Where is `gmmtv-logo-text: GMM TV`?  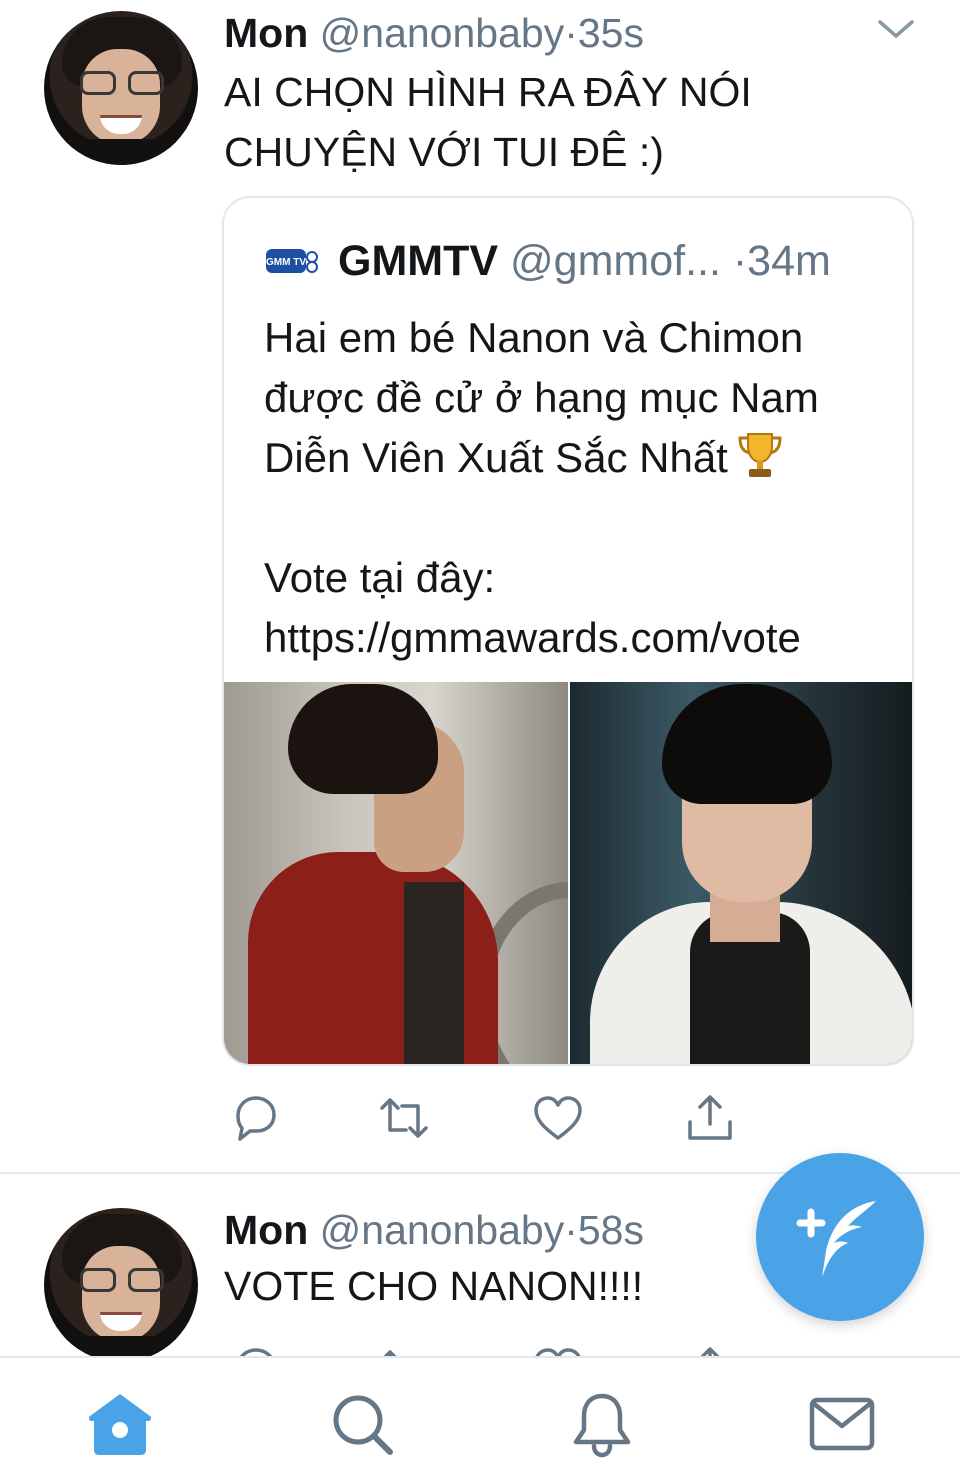 gmmtv-logo-text: GMM TV is located at coordinates (286, 262).